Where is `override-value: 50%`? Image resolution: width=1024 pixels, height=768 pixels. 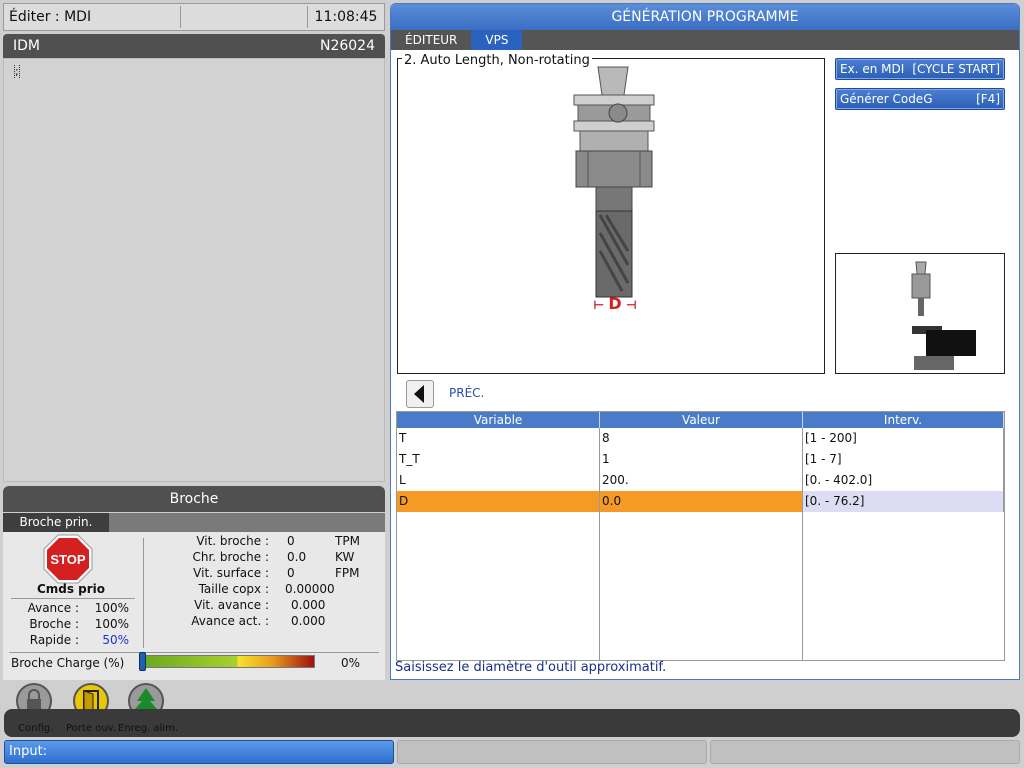 override-value: 50% is located at coordinates (115, 640).